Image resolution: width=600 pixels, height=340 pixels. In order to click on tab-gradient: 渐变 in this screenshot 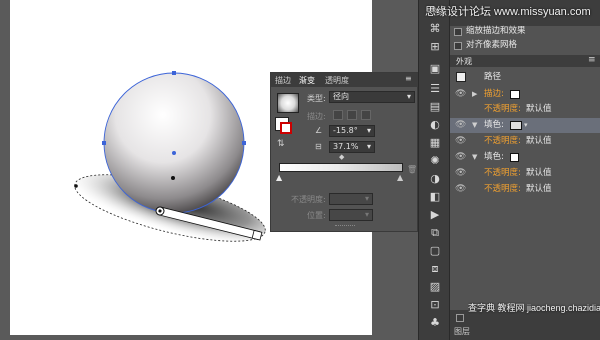, I will do `click(307, 80)`.